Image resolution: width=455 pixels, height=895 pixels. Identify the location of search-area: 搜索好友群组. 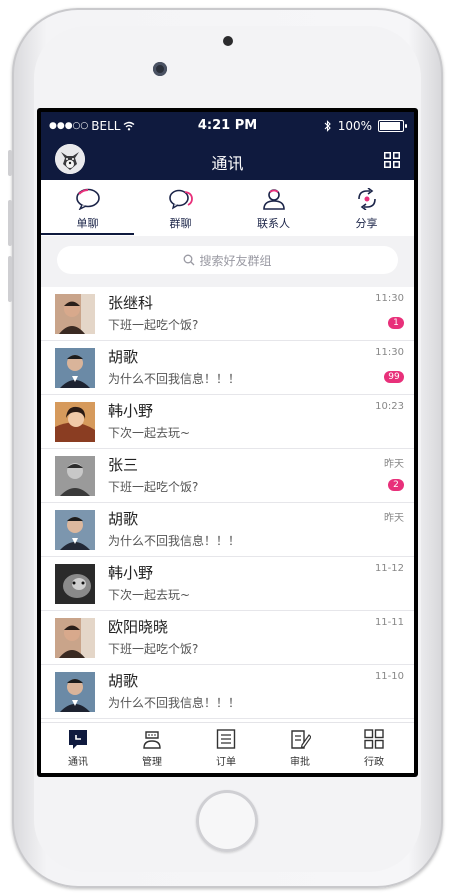
(227, 262).